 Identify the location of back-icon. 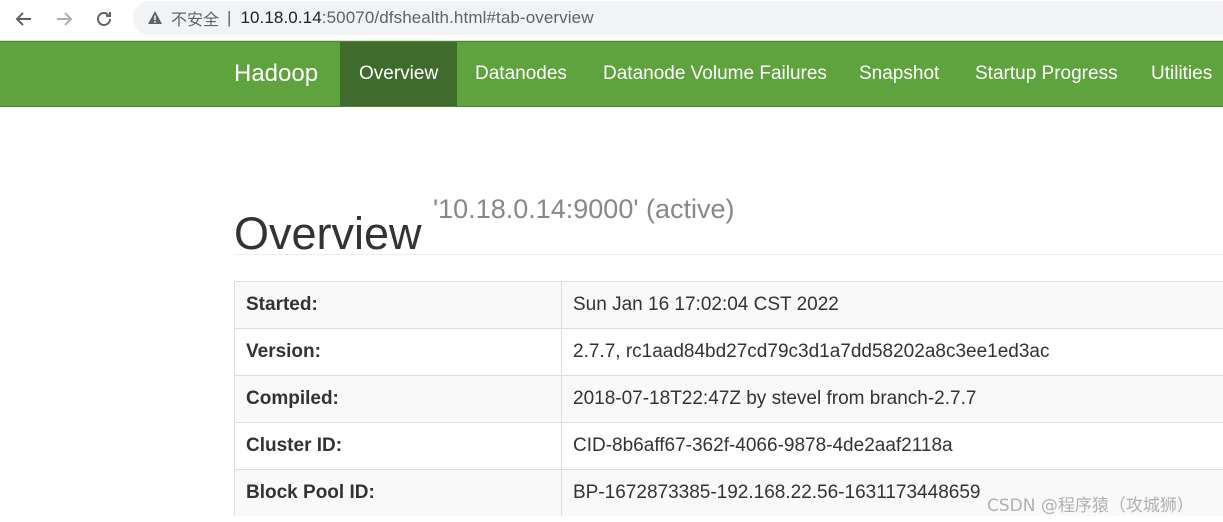
(24, 19).